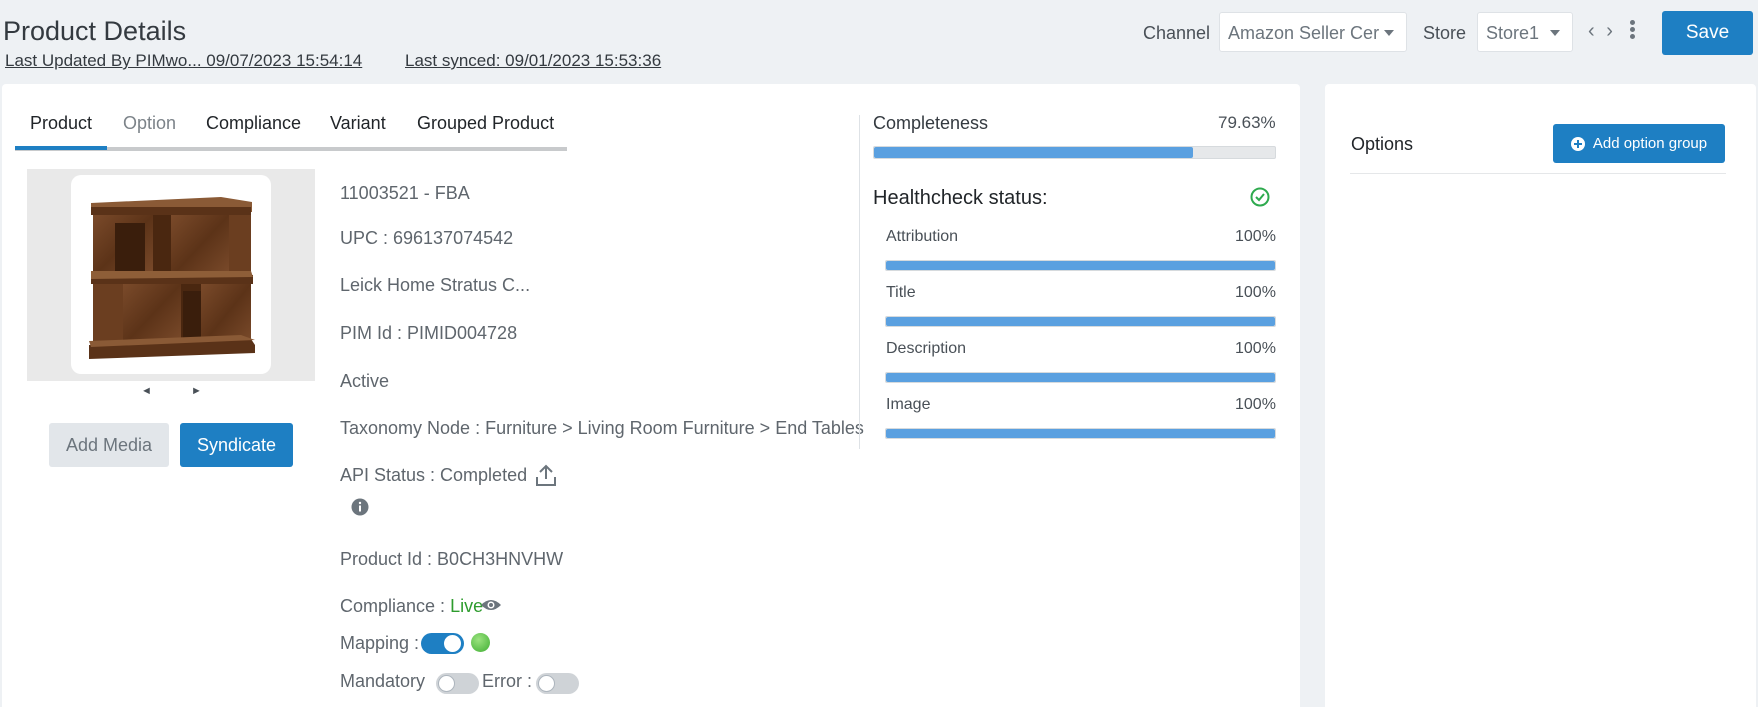 This screenshot has height=707, width=1758. Describe the element at coordinates (926, 348) in the screenshot. I see `healthcheck-label-description: Description` at that location.